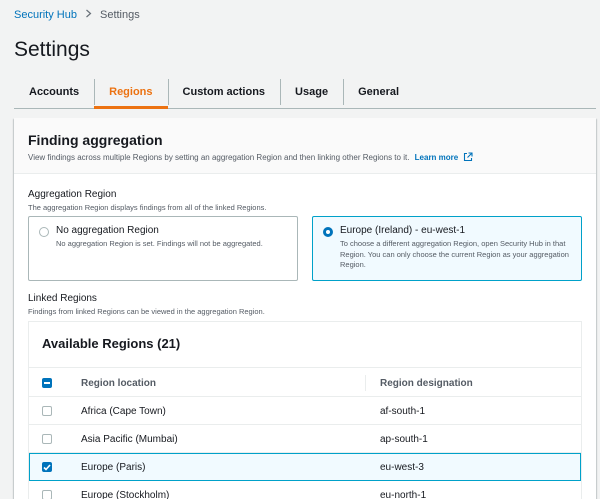 This screenshot has height=499, width=600. Describe the element at coordinates (88, 15) in the screenshot. I see `chevron-right-icon` at that location.